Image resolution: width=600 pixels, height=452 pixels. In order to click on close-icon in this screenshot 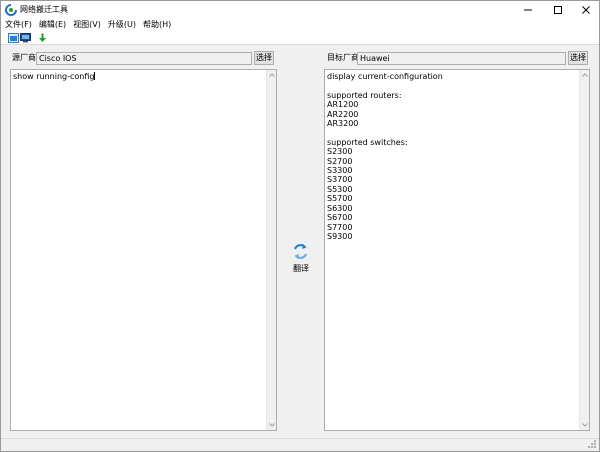, I will do `click(586, 10)`.